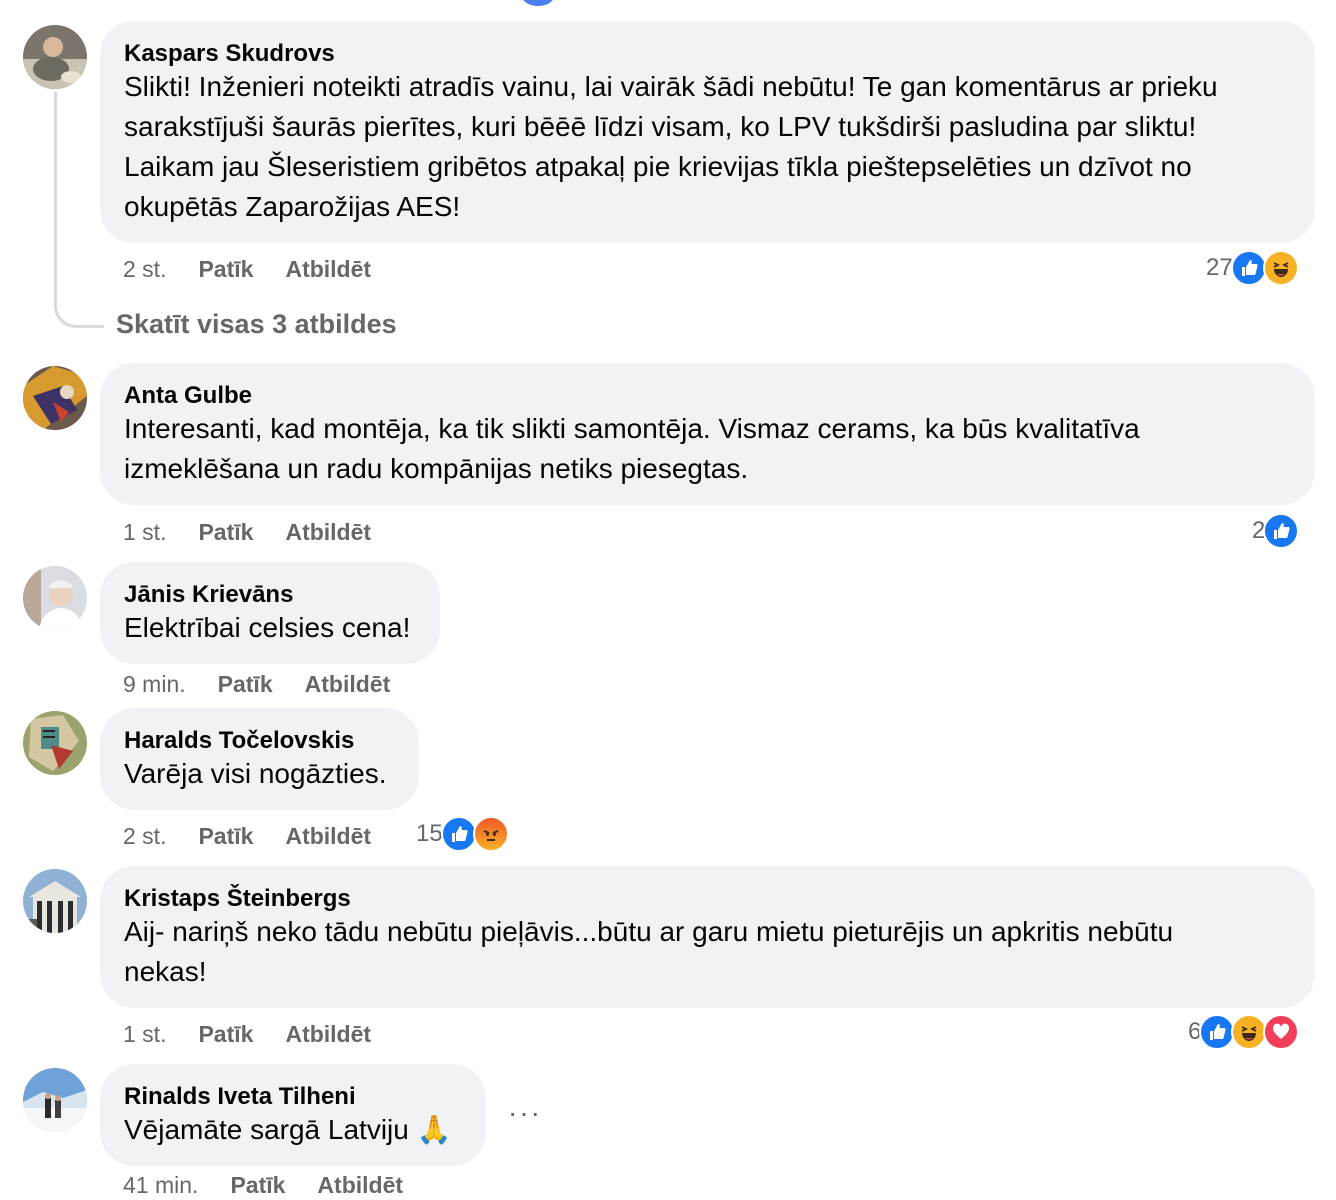 This screenshot has height=1200, width=1336. I want to click on reaction-count: 15, so click(429, 833).